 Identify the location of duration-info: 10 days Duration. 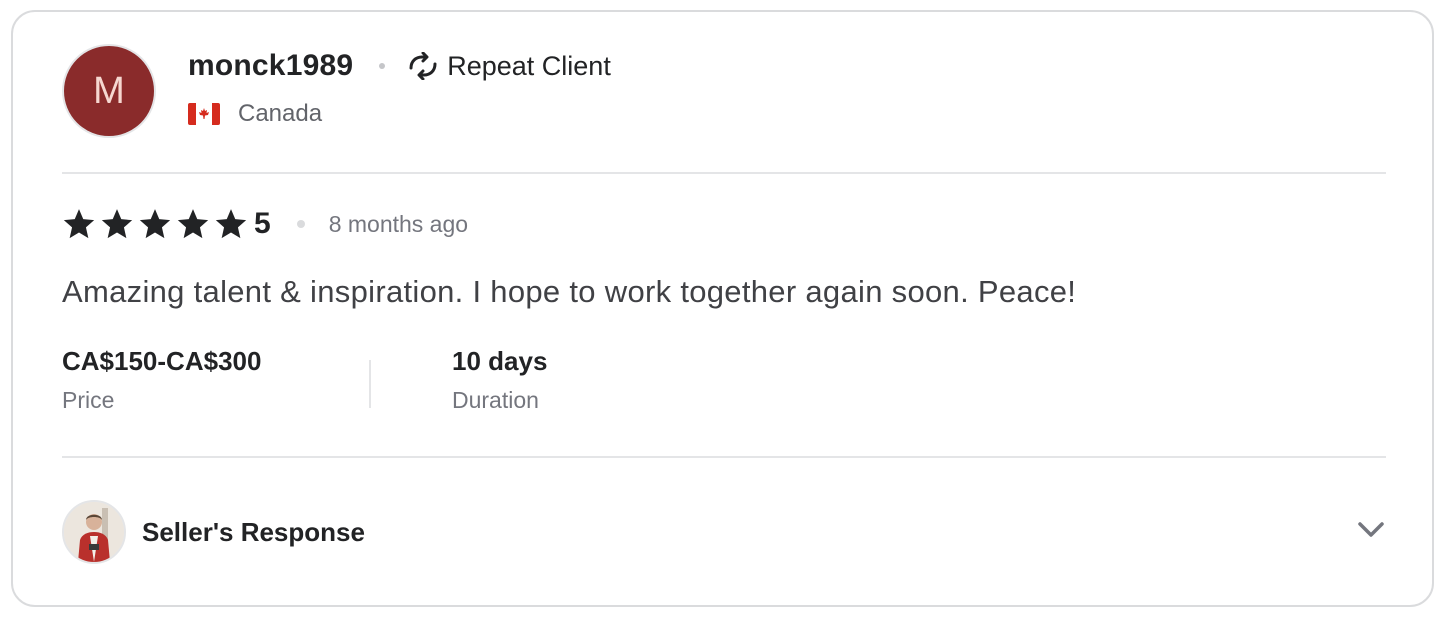
(499, 380).